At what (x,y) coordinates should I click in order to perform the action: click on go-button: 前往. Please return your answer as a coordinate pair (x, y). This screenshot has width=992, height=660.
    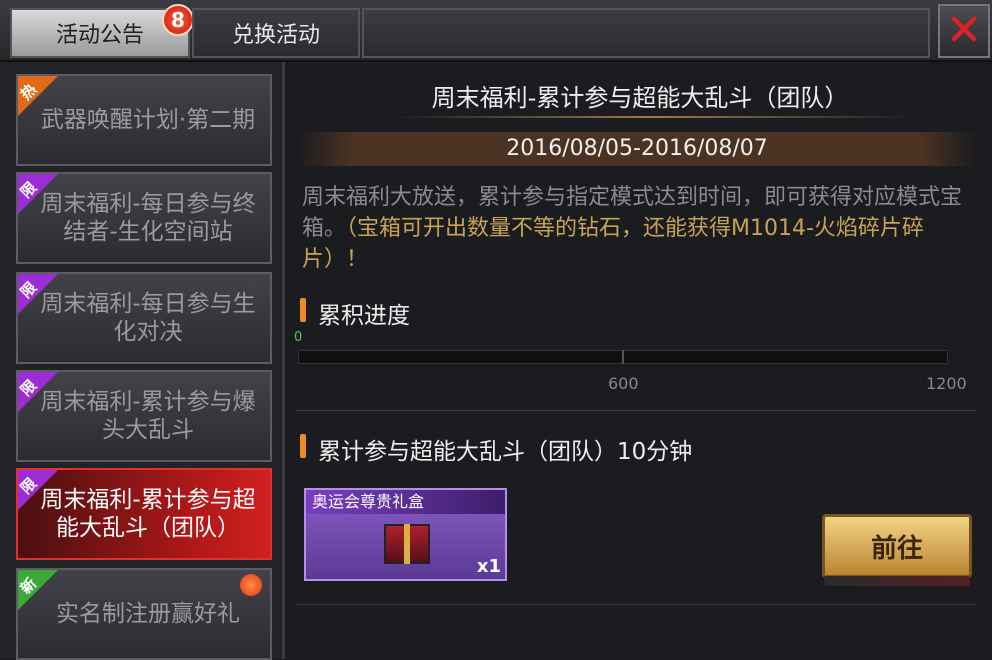
    Looking at the image, I should click on (897, 546).